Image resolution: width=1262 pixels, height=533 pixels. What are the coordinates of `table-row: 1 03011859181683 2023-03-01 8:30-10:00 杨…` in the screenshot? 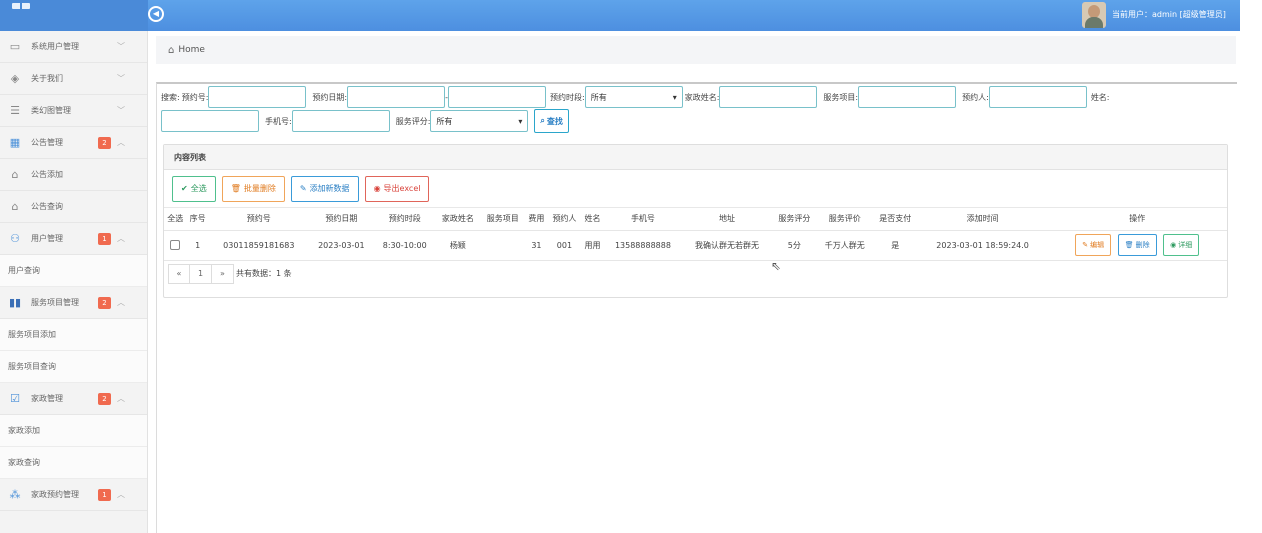 It's located at (695, 245).